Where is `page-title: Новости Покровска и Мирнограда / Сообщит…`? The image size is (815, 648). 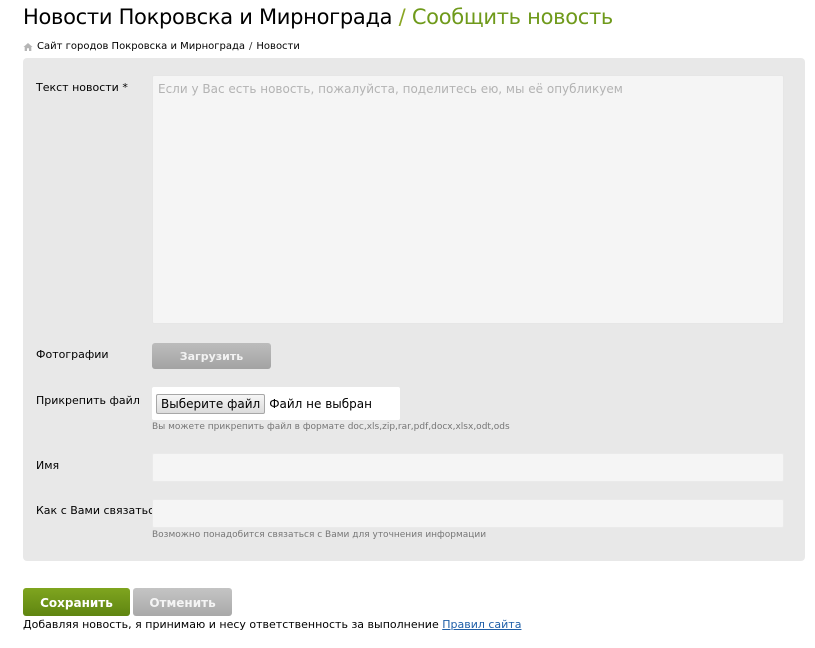 page-title: Новости Покровска и Мирнограда / Сообщит… is located at coordinates (318, 17).